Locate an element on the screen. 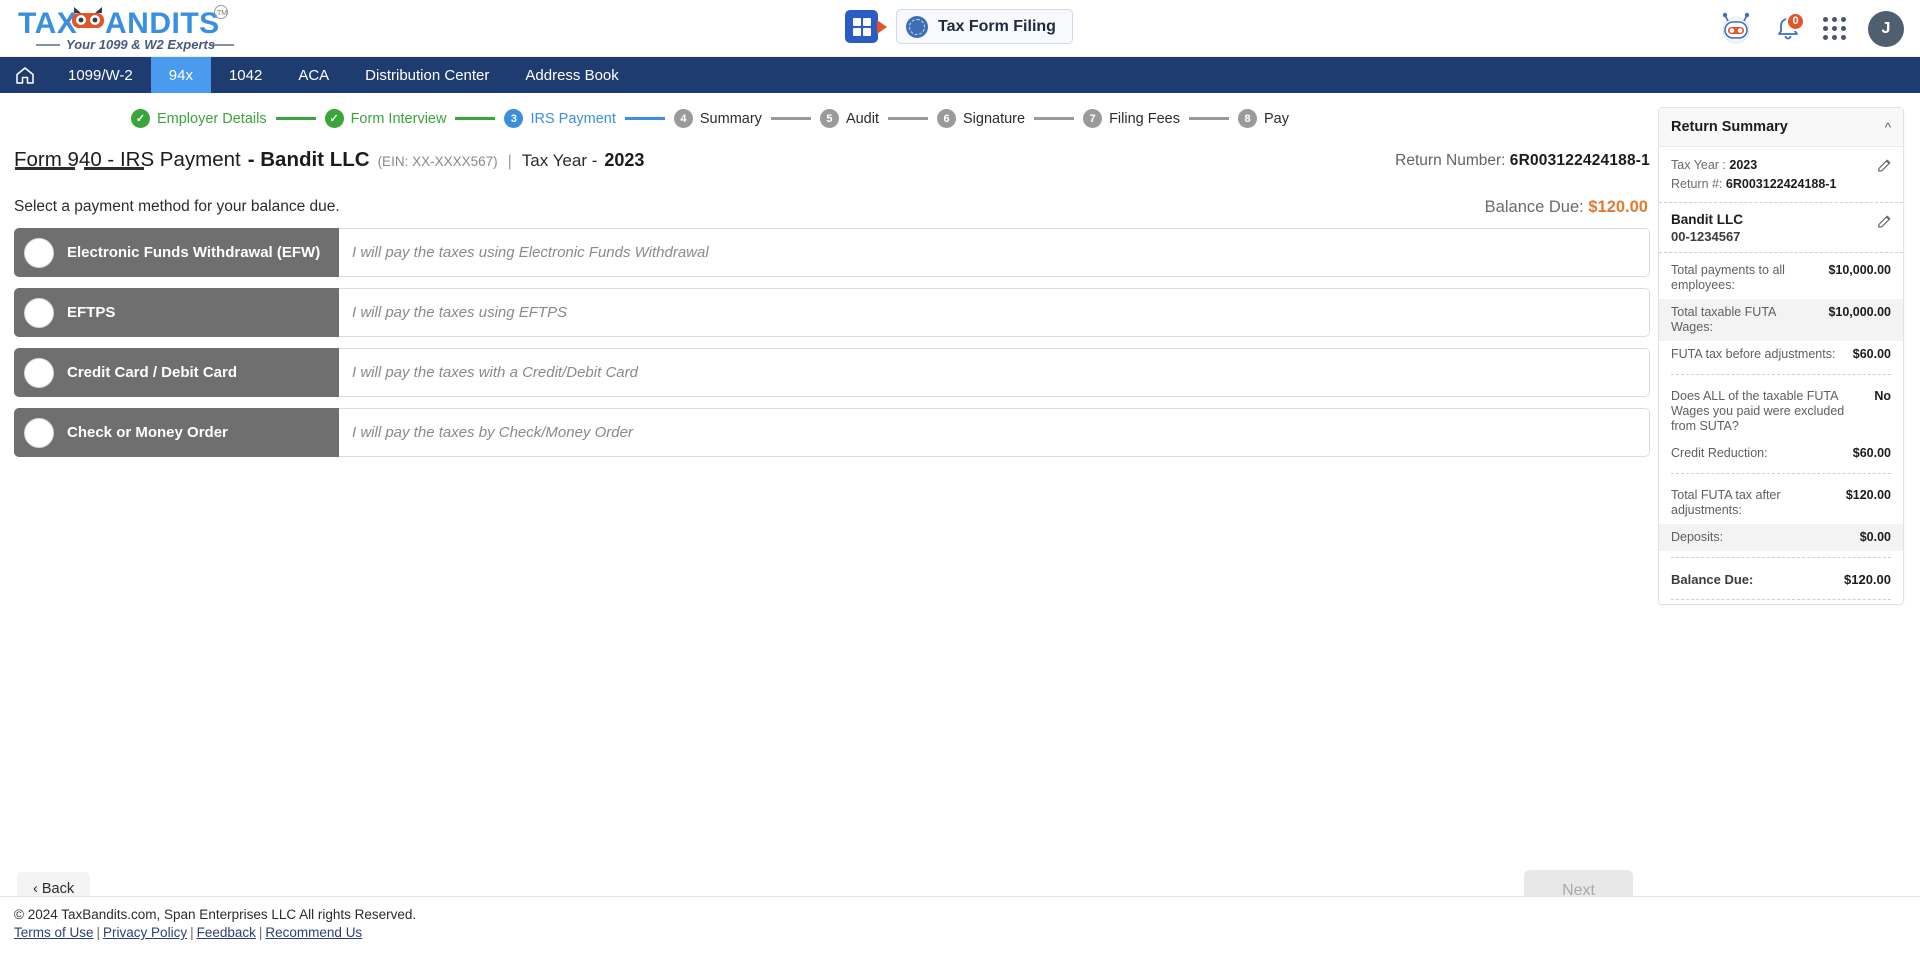 This screenshot has width=1920, height=953. edit-return-pencil-icon is located at coordinates (1884, 165).